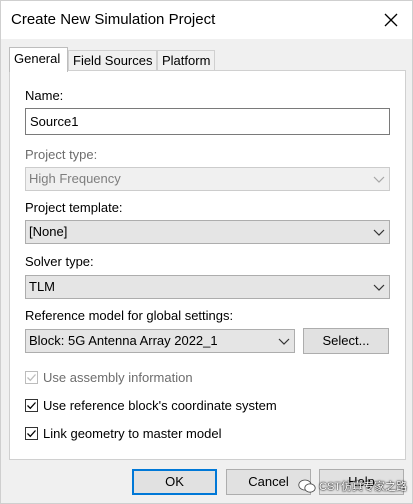 The image size is (413, 504). I want to click on title-bar: Create New Simulation Project, so click(206, 20).